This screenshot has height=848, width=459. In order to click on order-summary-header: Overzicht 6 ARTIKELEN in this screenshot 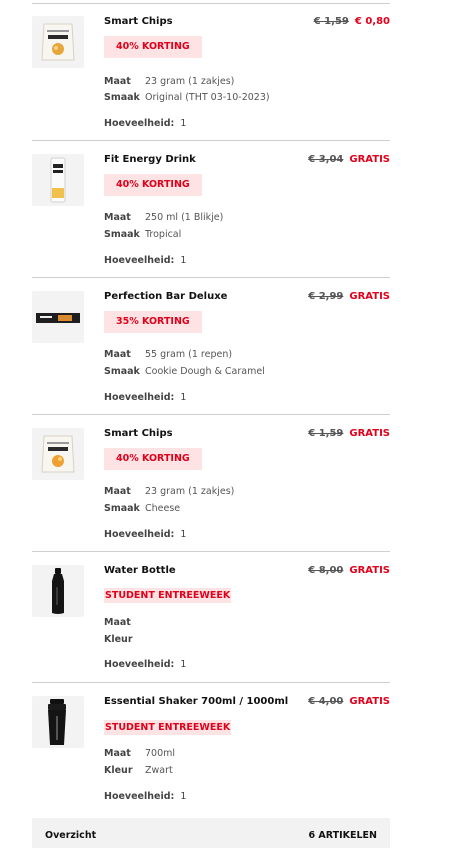, I will do `click(211, 833)`.